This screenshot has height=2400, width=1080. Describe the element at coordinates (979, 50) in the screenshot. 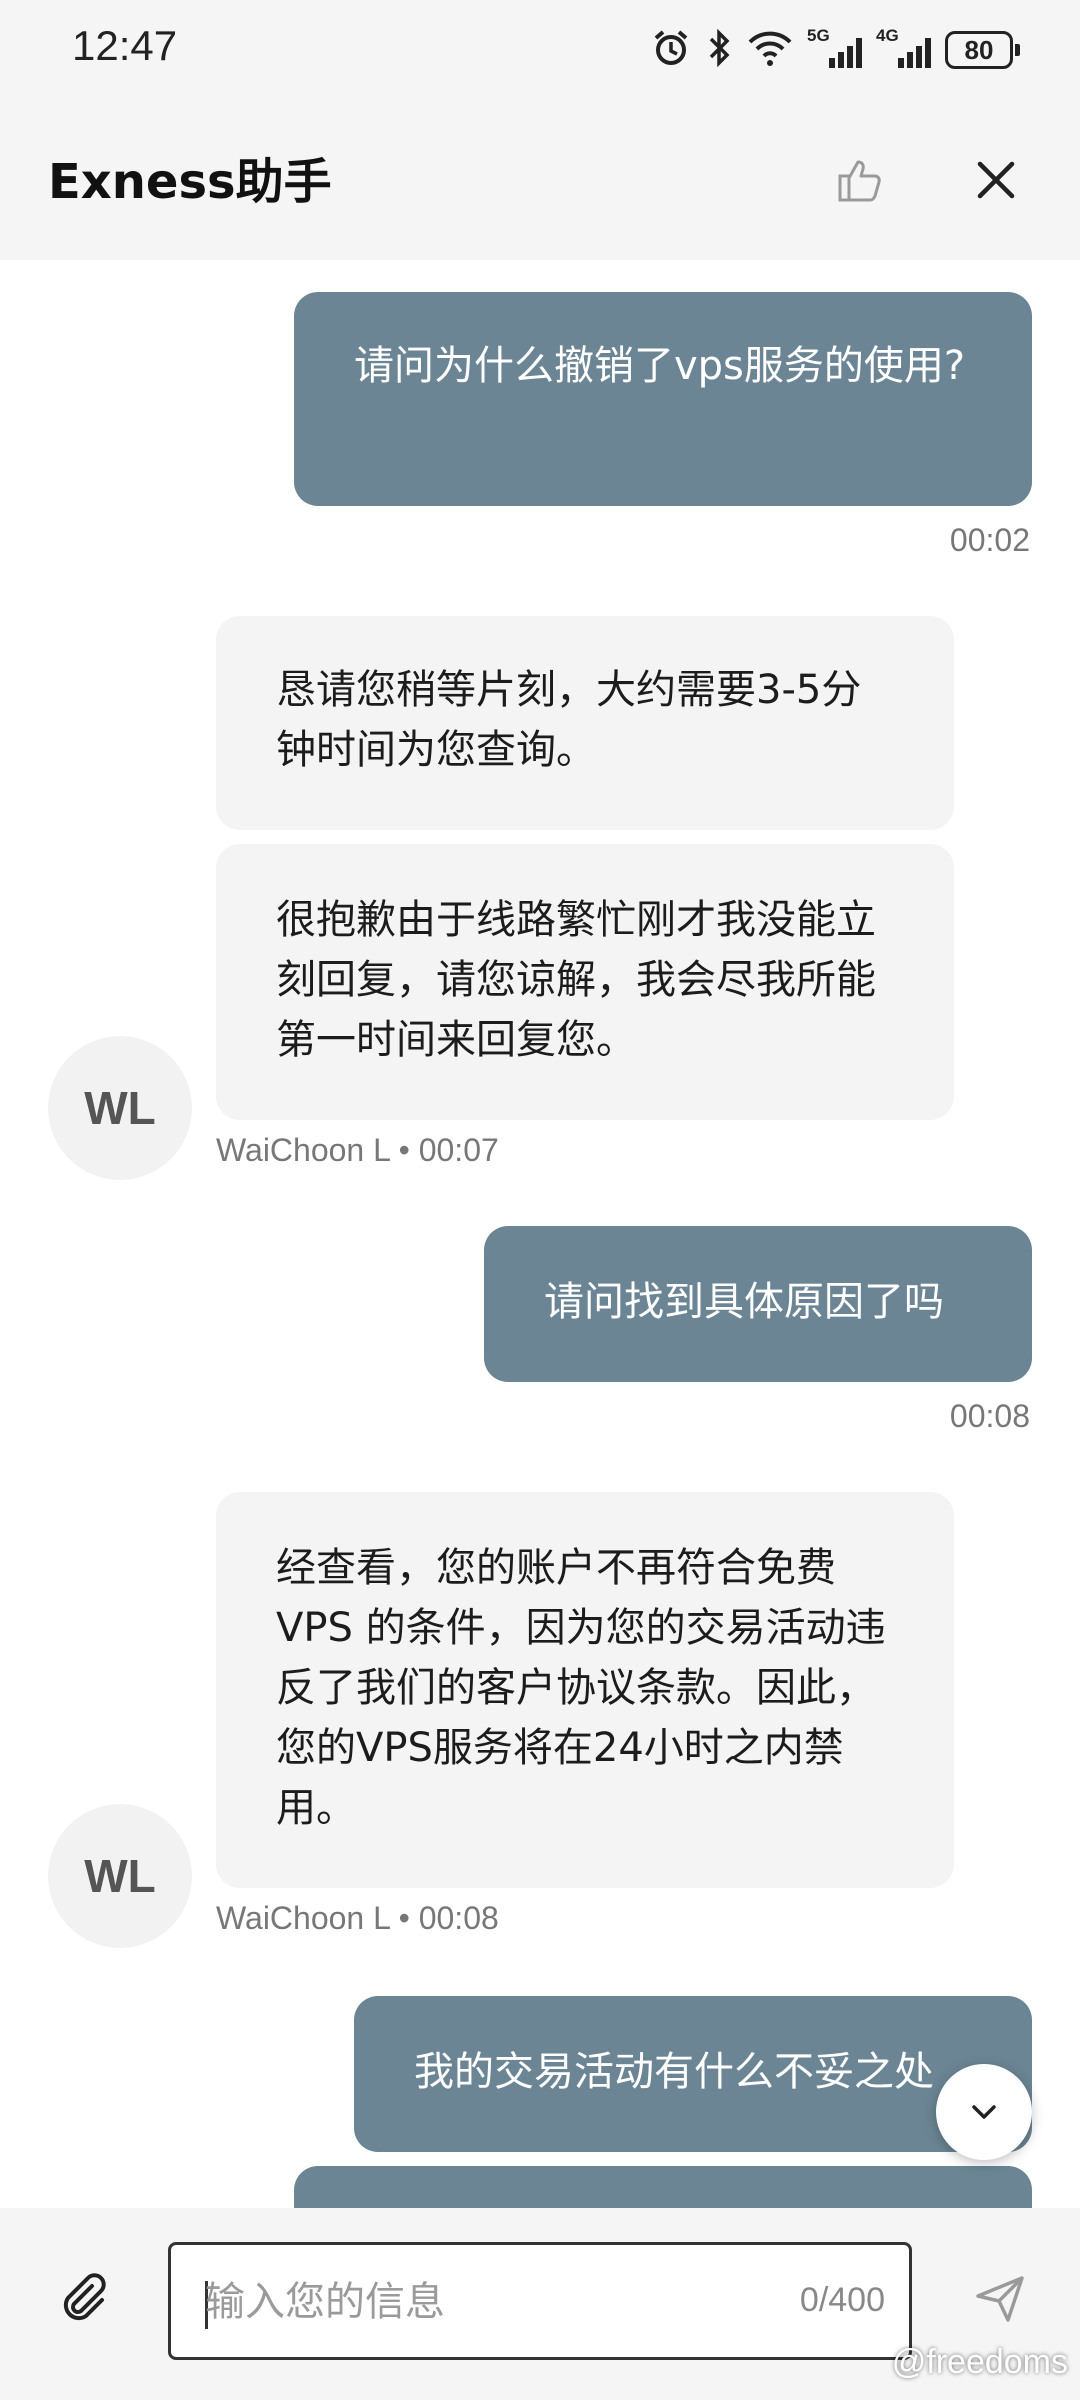

I see `battery-level: 80` at that location.